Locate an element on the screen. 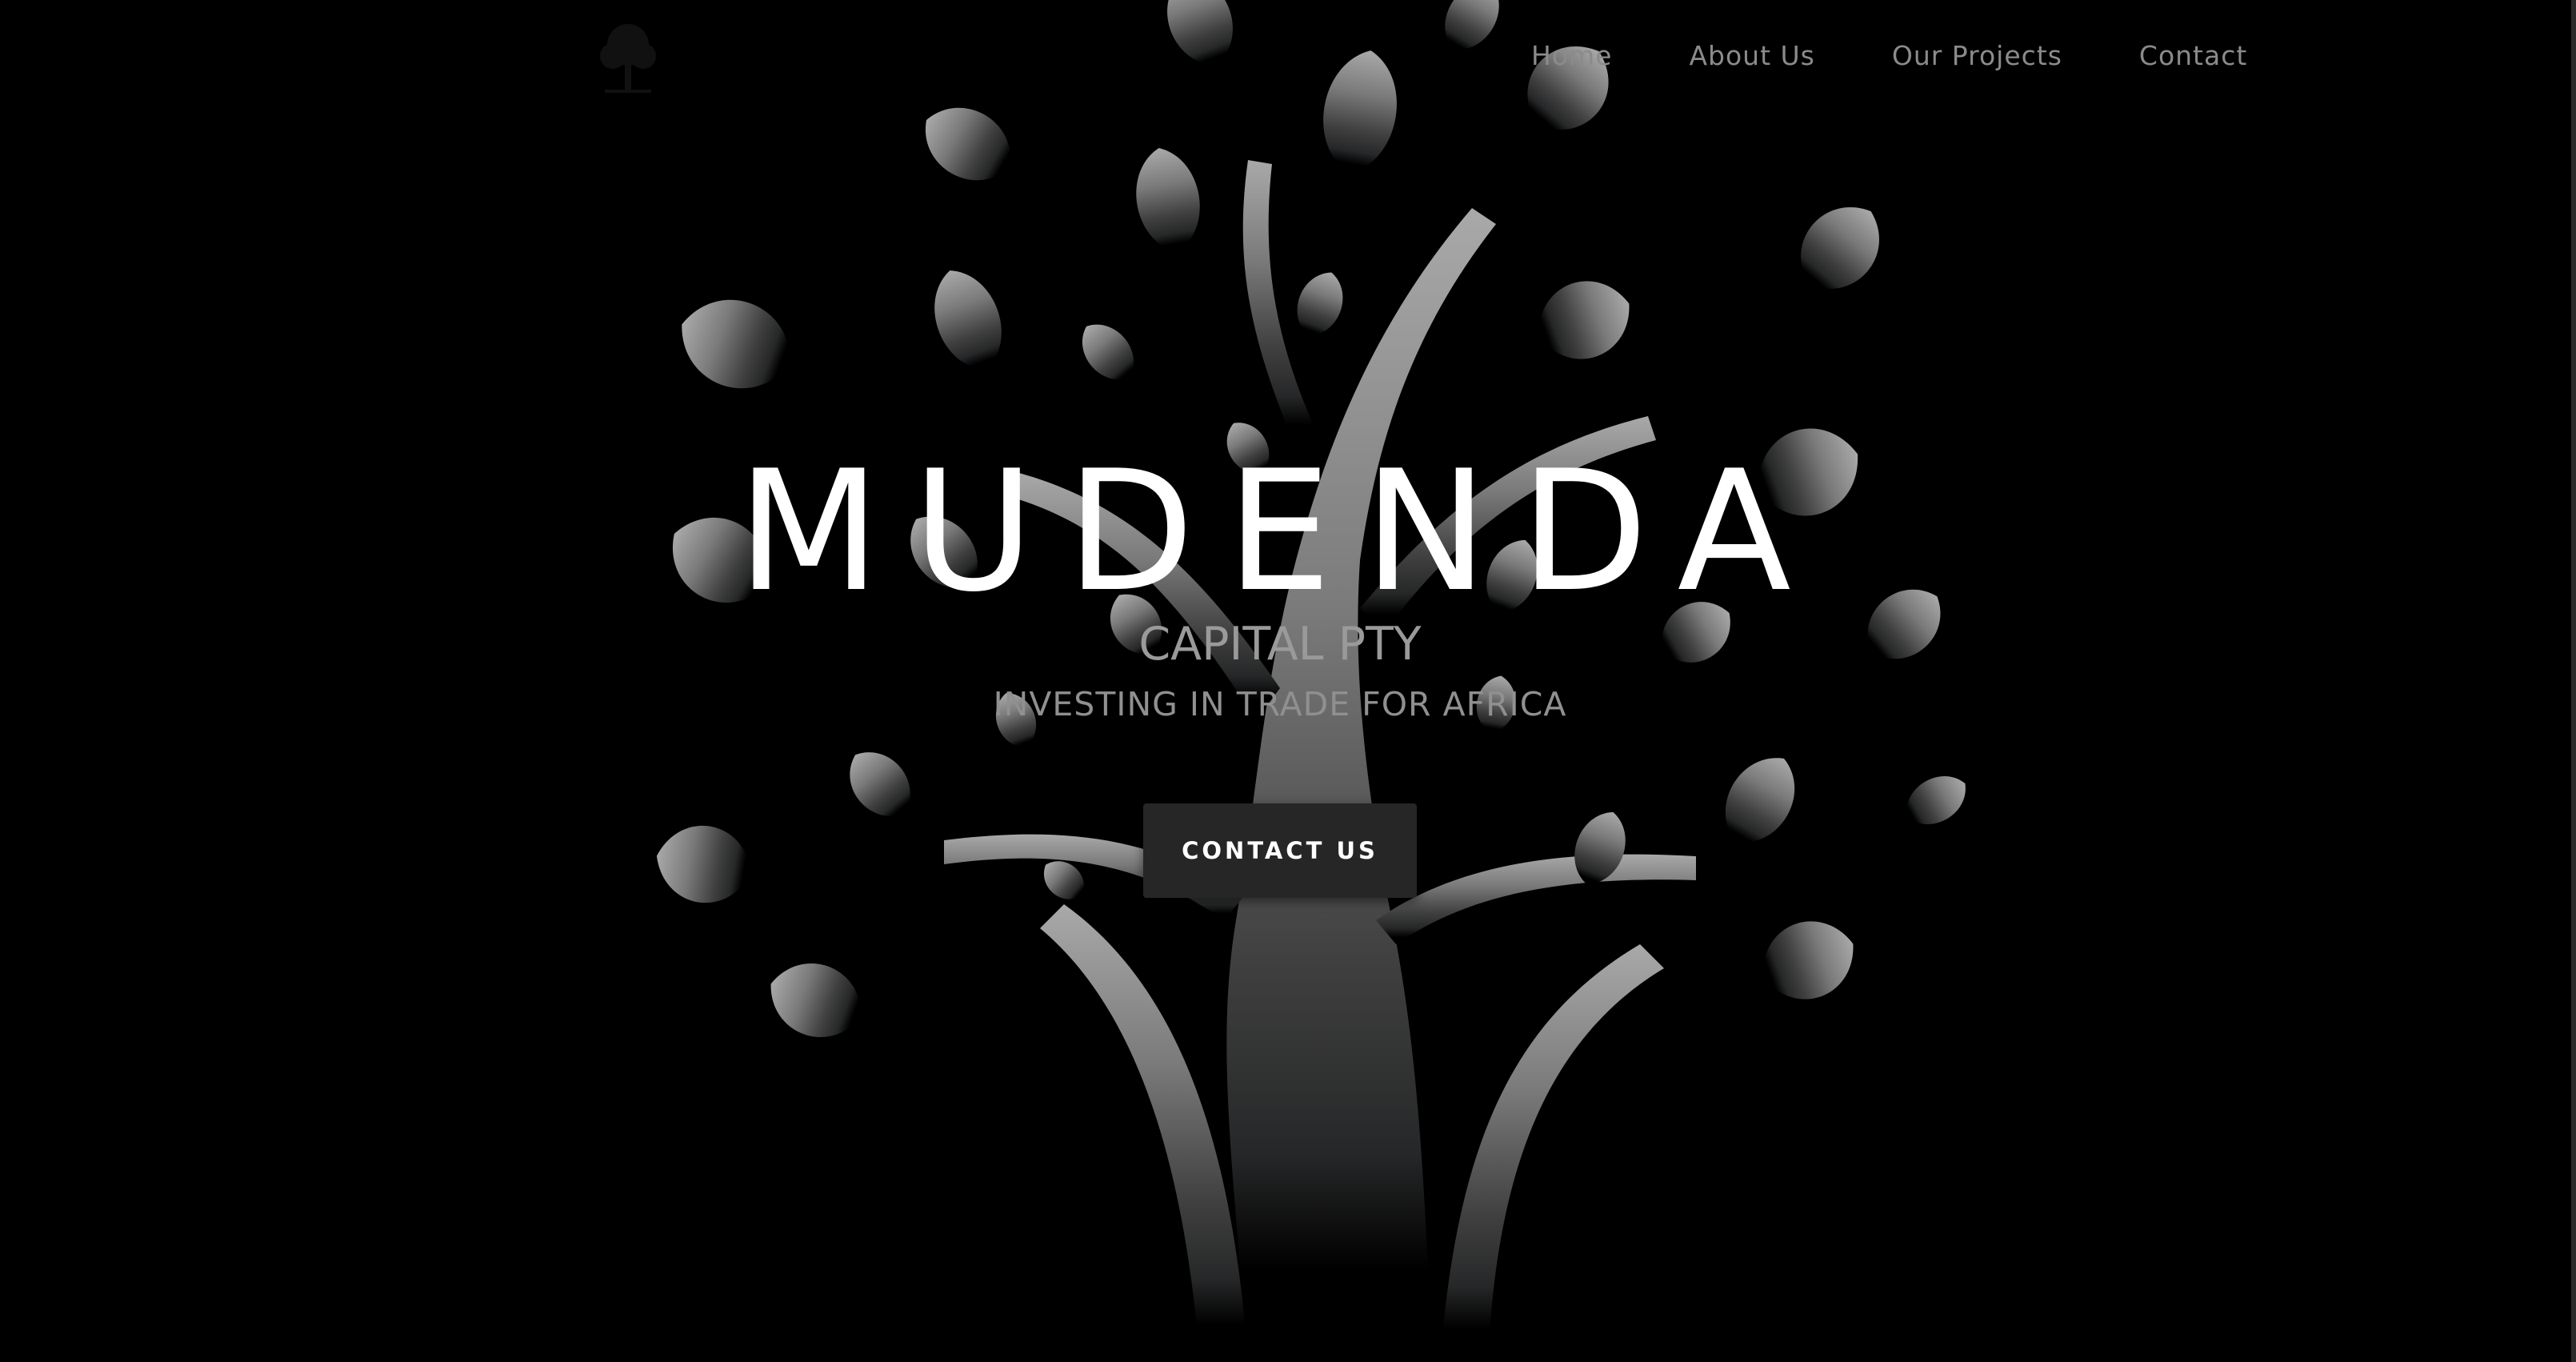  scrollbar-edge is located at coordinates (2573, 681).